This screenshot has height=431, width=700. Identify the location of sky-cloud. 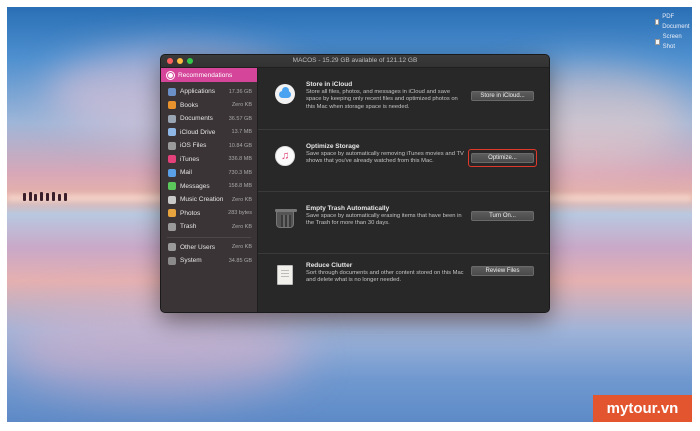
(157, 352).